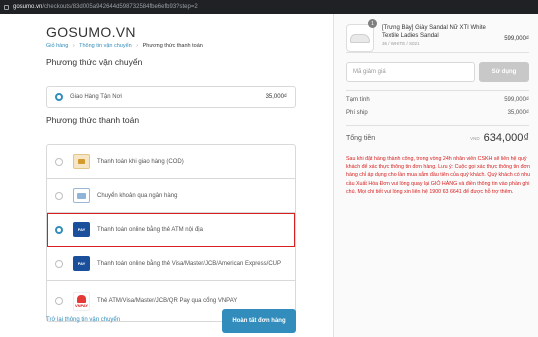 This screenshot has width=538, height=337. I want to click on shipping-method-title: Phương thức vận chuyển, so click(94, 62).